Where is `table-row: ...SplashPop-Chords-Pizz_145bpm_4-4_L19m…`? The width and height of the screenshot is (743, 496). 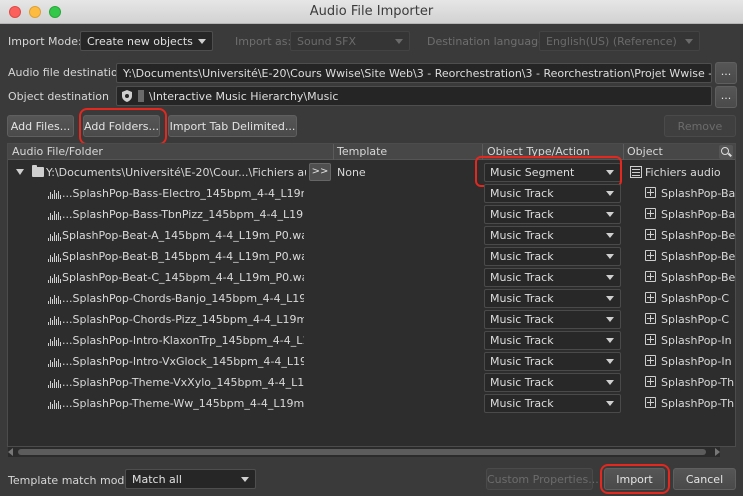 table-row: ...SplashPop-Chords-Pizz_145bpm_4-4_L19m… is located at coordinates (371, 319).